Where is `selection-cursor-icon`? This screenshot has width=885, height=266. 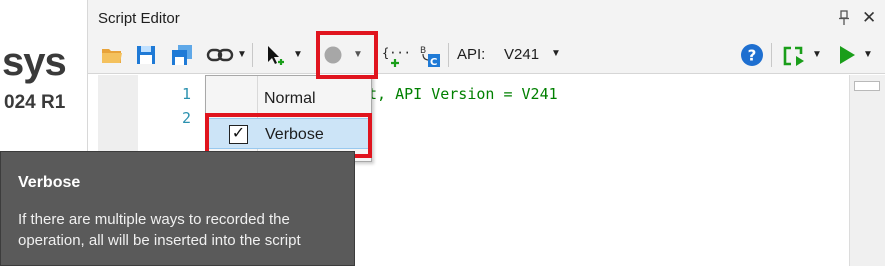 selection-cursor-icon is located at coordinates (276, 55).